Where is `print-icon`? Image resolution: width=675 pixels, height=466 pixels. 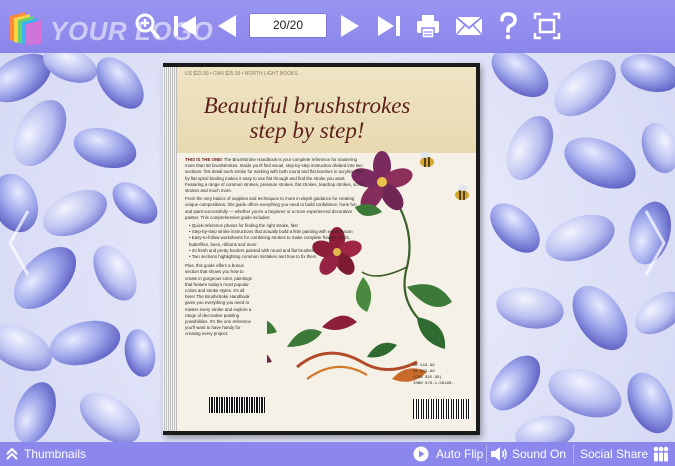 print-icon is located at coordinates (428, 27).